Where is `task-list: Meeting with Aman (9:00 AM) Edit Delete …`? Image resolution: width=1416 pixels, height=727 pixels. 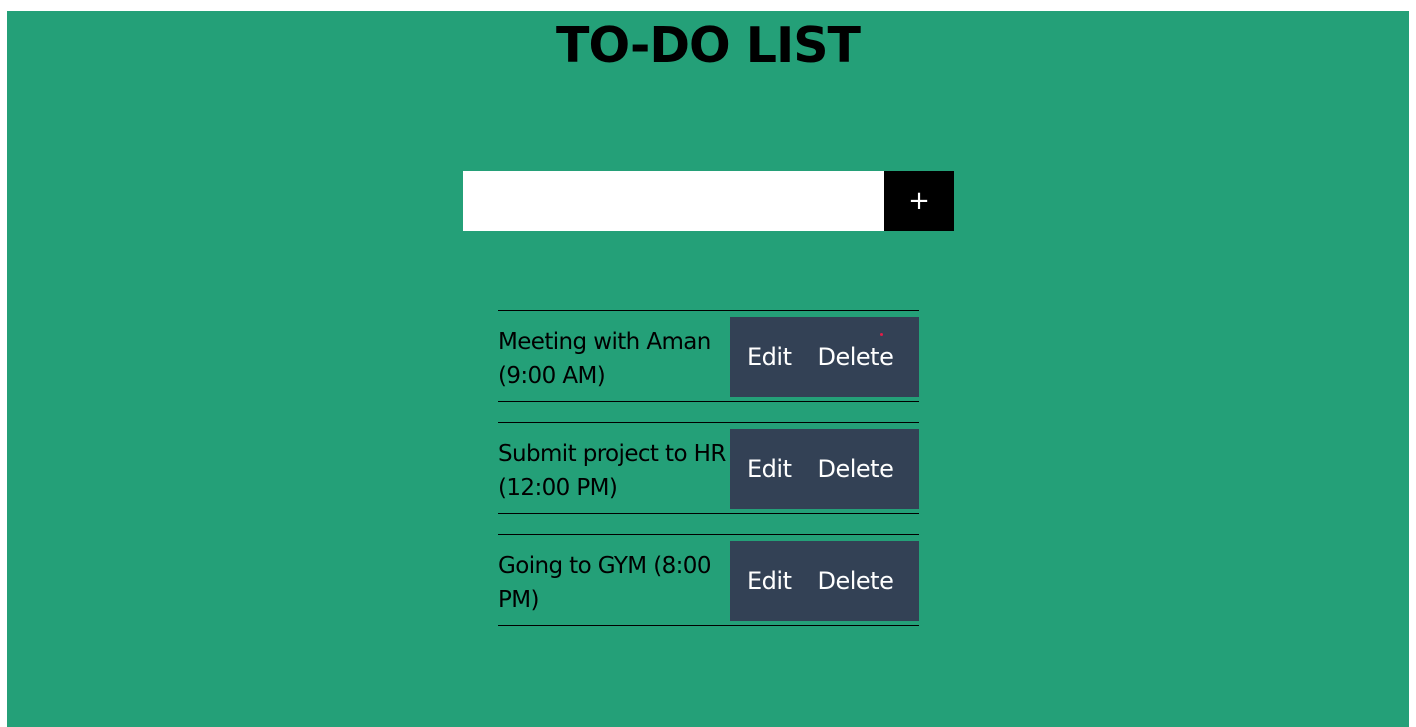 task-list: Meeting with Aman (9:00 AM) Edit Delete … is located at coordinates (708, 478).